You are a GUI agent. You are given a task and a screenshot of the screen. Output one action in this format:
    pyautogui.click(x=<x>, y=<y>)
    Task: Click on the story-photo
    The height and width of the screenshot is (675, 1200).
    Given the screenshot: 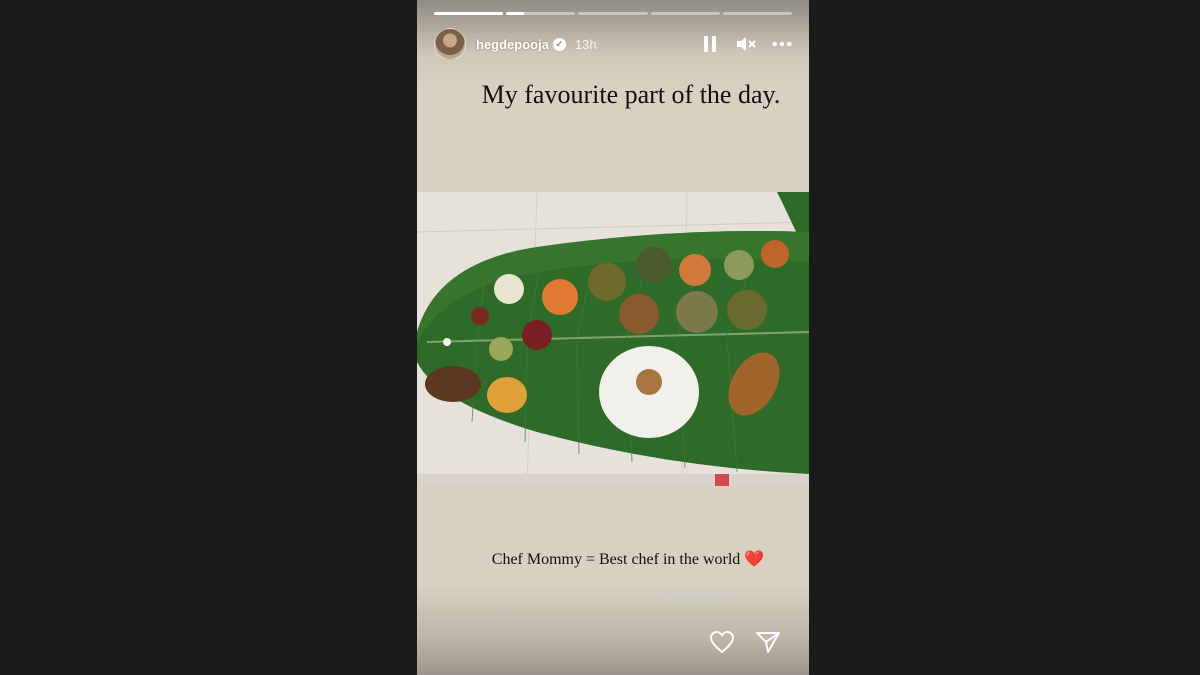 What is the action you would take?
    pyautogui.click(x=613, y=339)
    